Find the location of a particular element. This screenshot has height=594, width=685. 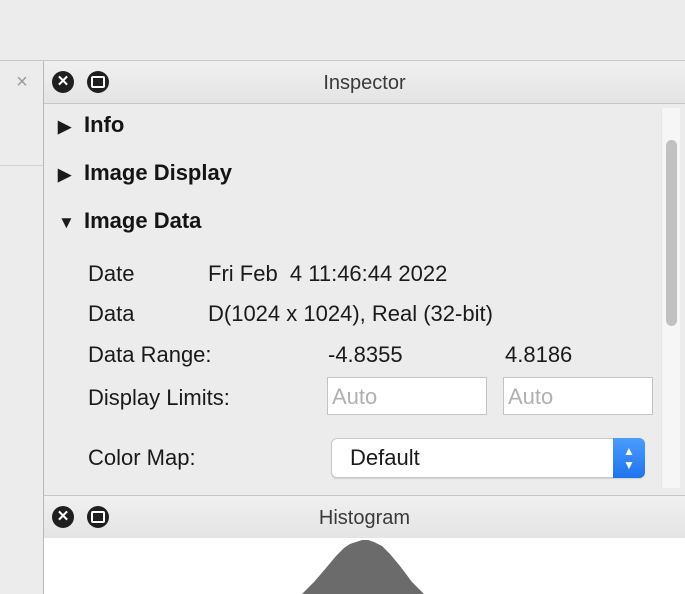

histogram-panel is located at coordinates (364, 566).